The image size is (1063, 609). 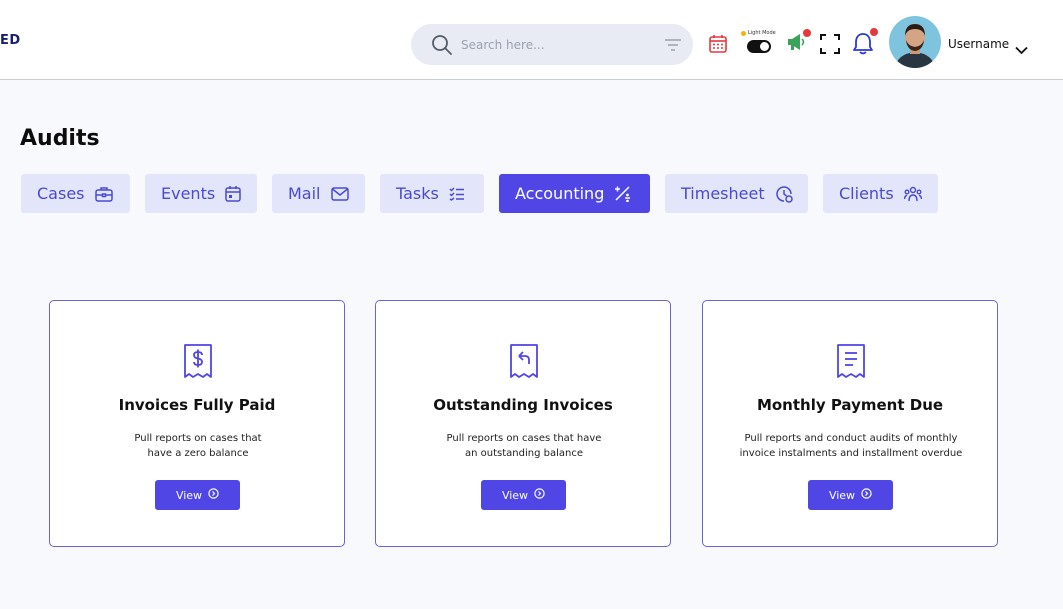 I want to click on tab-label: Mail, so click(x=304, y=193).